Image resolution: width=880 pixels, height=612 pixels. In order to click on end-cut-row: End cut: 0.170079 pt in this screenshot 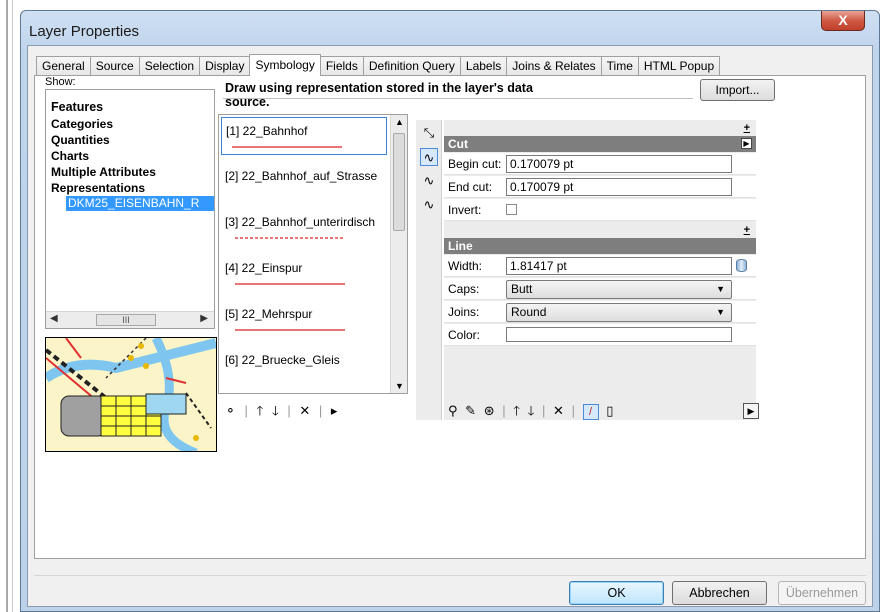, I will do `click(600, 187)`.